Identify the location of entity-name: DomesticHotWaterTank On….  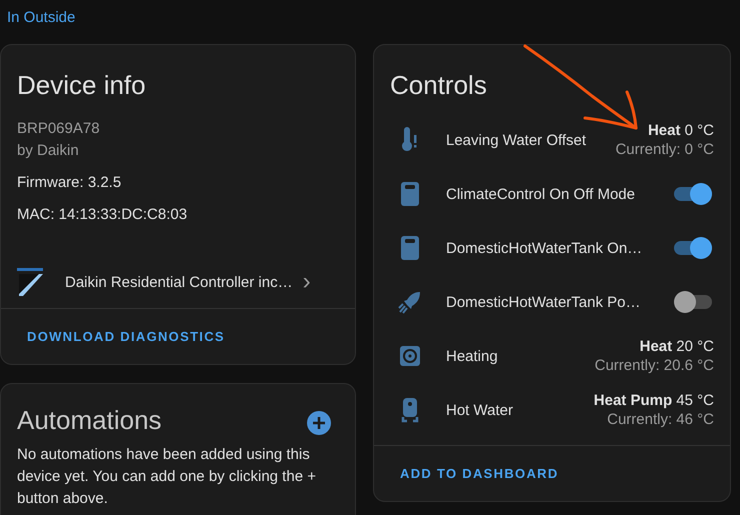
(545, 248).